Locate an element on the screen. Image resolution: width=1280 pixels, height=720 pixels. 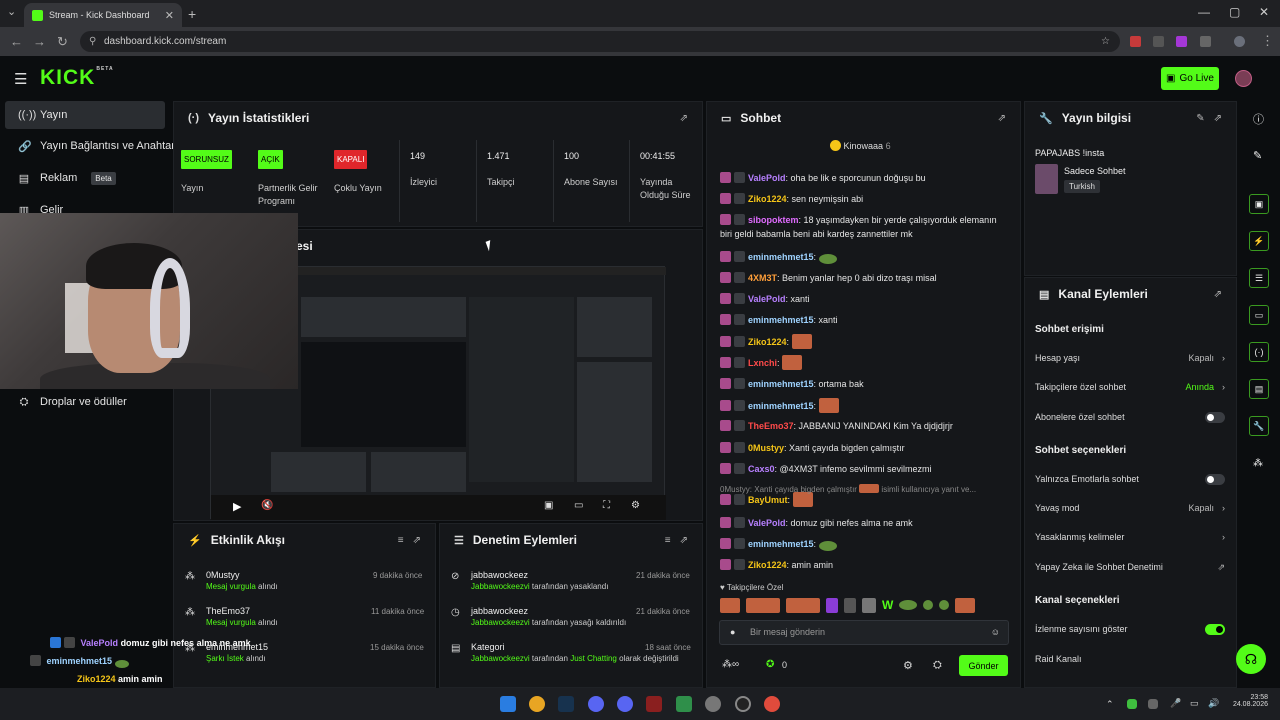
back-icon: ← is located at coordinates (16, 41).